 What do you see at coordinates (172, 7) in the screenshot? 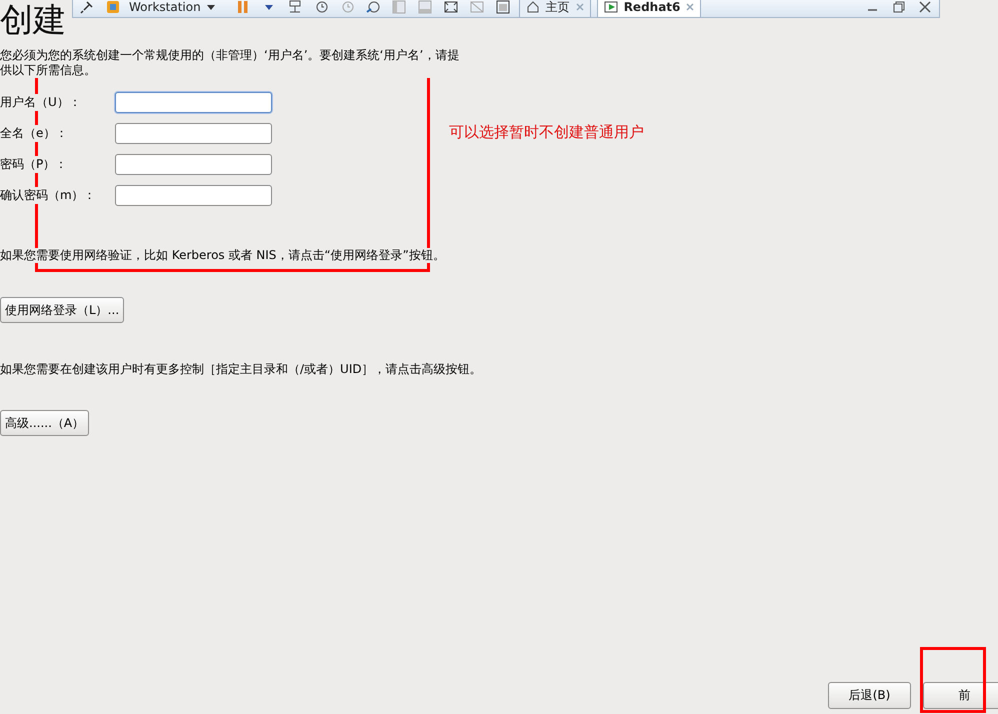
I see `workstation-menu: Workstation` at bounding box center [172, 7].